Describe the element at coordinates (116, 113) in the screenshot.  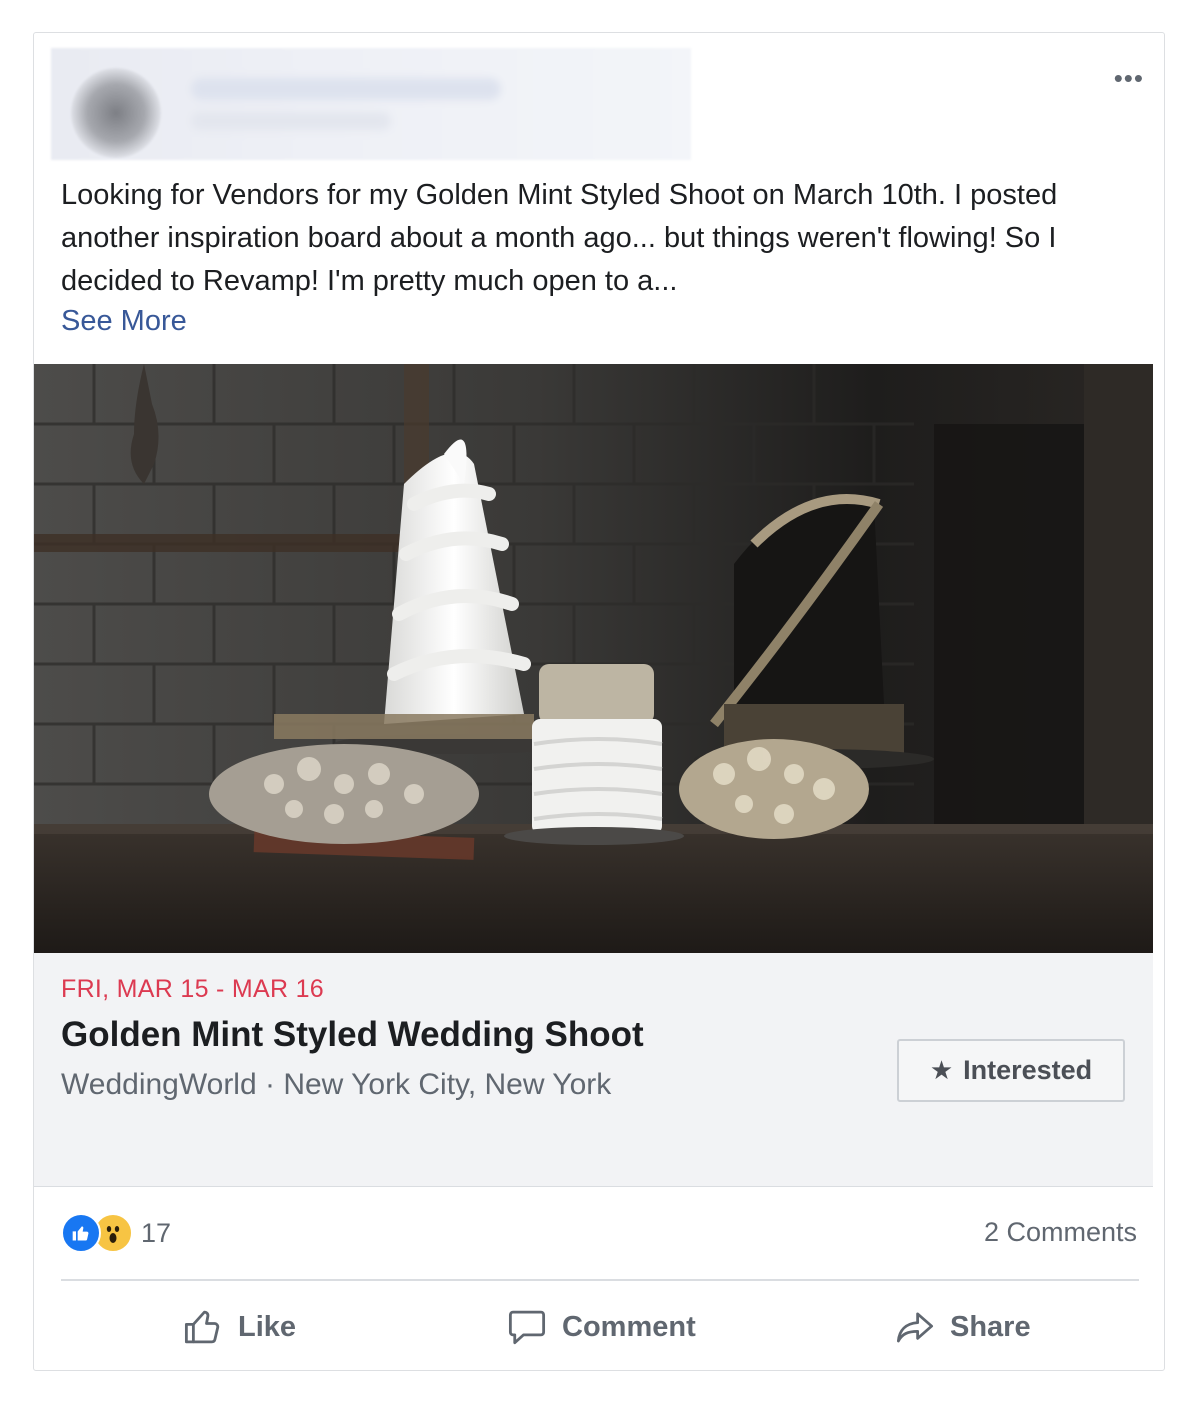
I see `avatar` at that location.